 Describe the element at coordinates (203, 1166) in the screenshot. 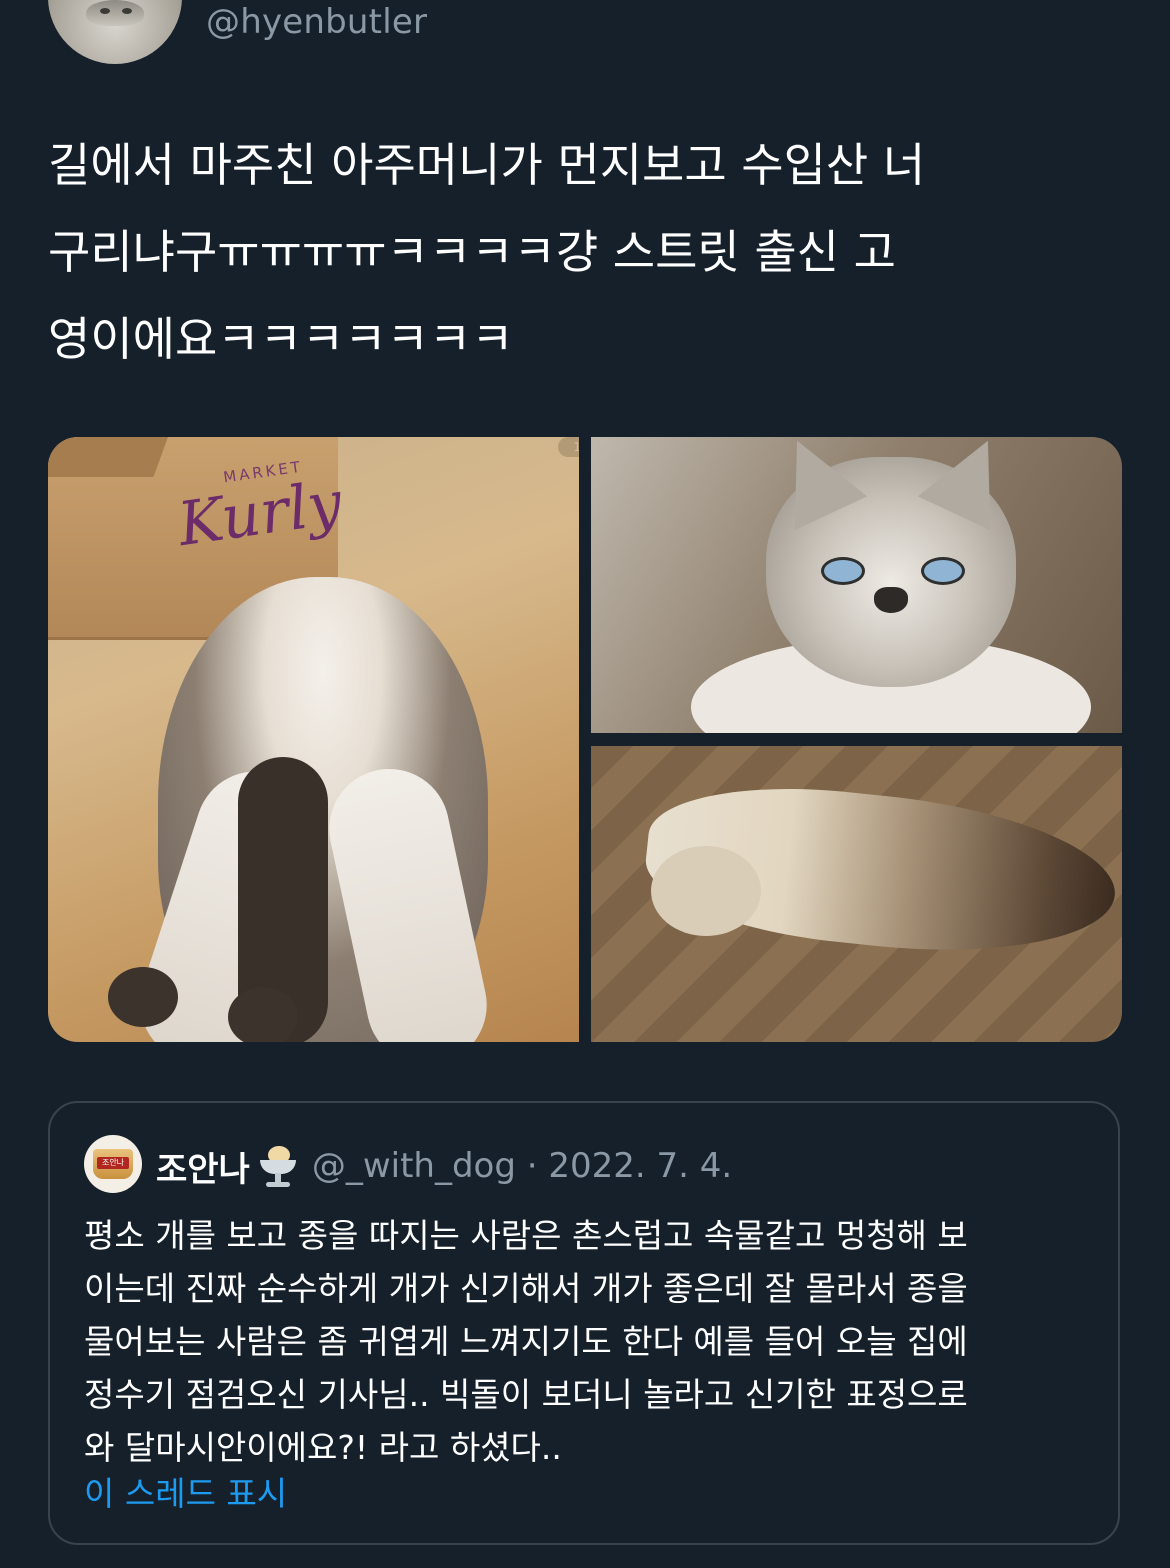

I see `quote-display-name: 조안나` at that location.